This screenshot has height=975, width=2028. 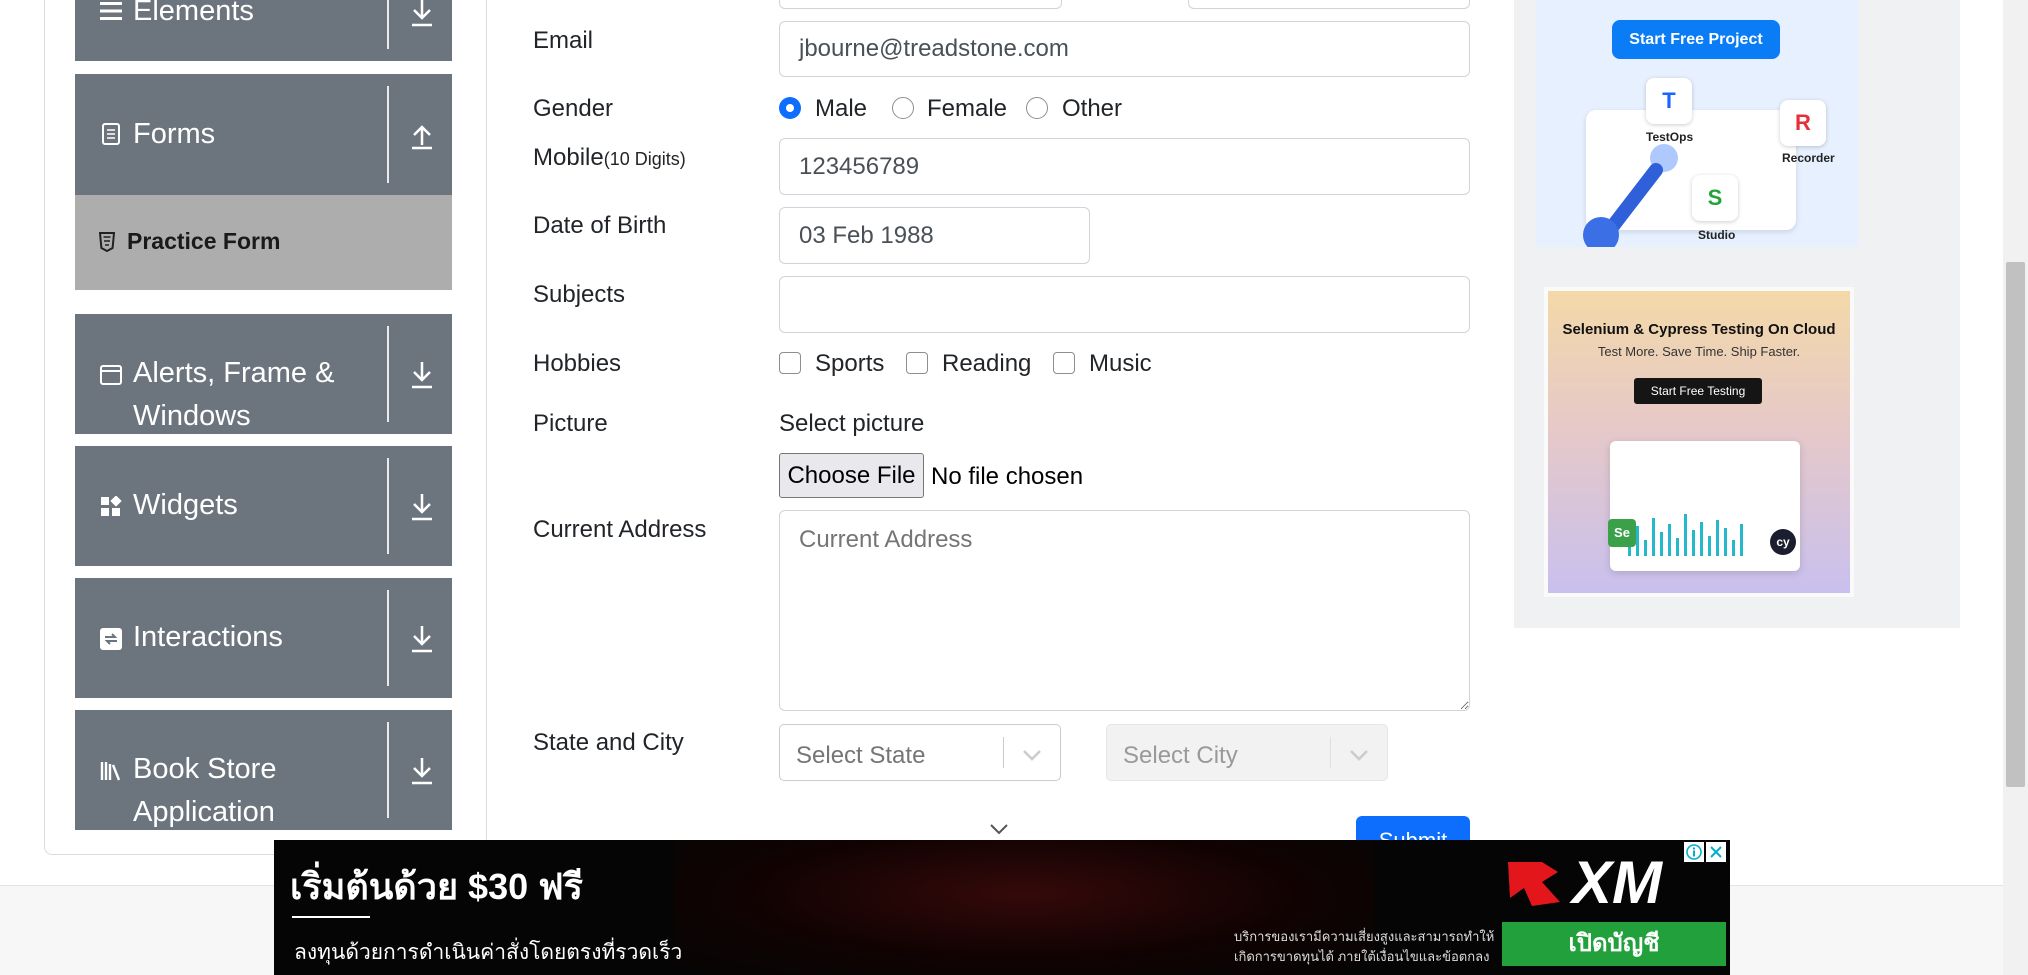 I want to click on select-picture-label: Select picture, so click(x=852, y=423).